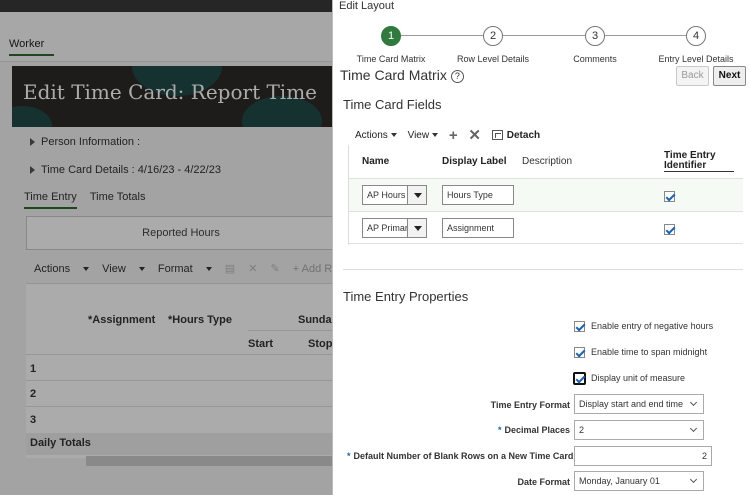  What do you see at coordinates (696, 59) in the screenshot?
I see `step-4-label: Entry Level Details` at bounding box center [696, 59].